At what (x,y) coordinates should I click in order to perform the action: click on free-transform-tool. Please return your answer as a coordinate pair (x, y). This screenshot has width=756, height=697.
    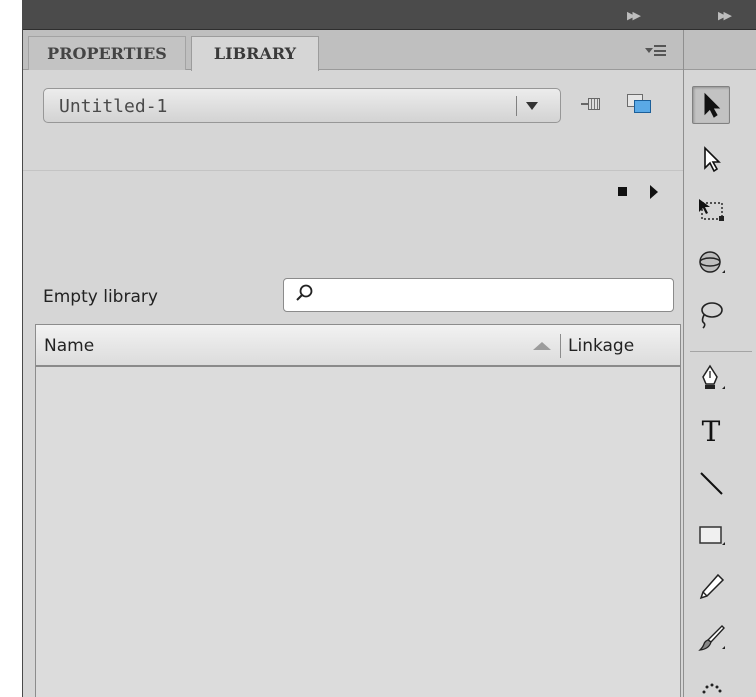
    Looking at the image, I should click on (711, 211).